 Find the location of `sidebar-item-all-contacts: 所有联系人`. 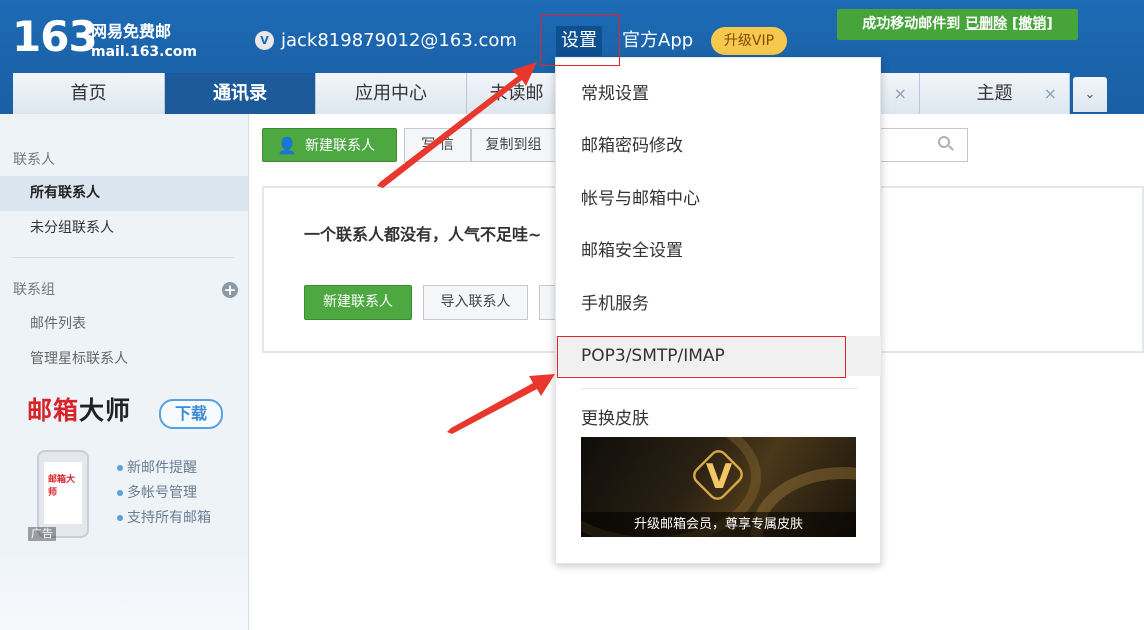

sidebar-item-all-contacts: 所有联系人 is located at coordinates (124, 193).